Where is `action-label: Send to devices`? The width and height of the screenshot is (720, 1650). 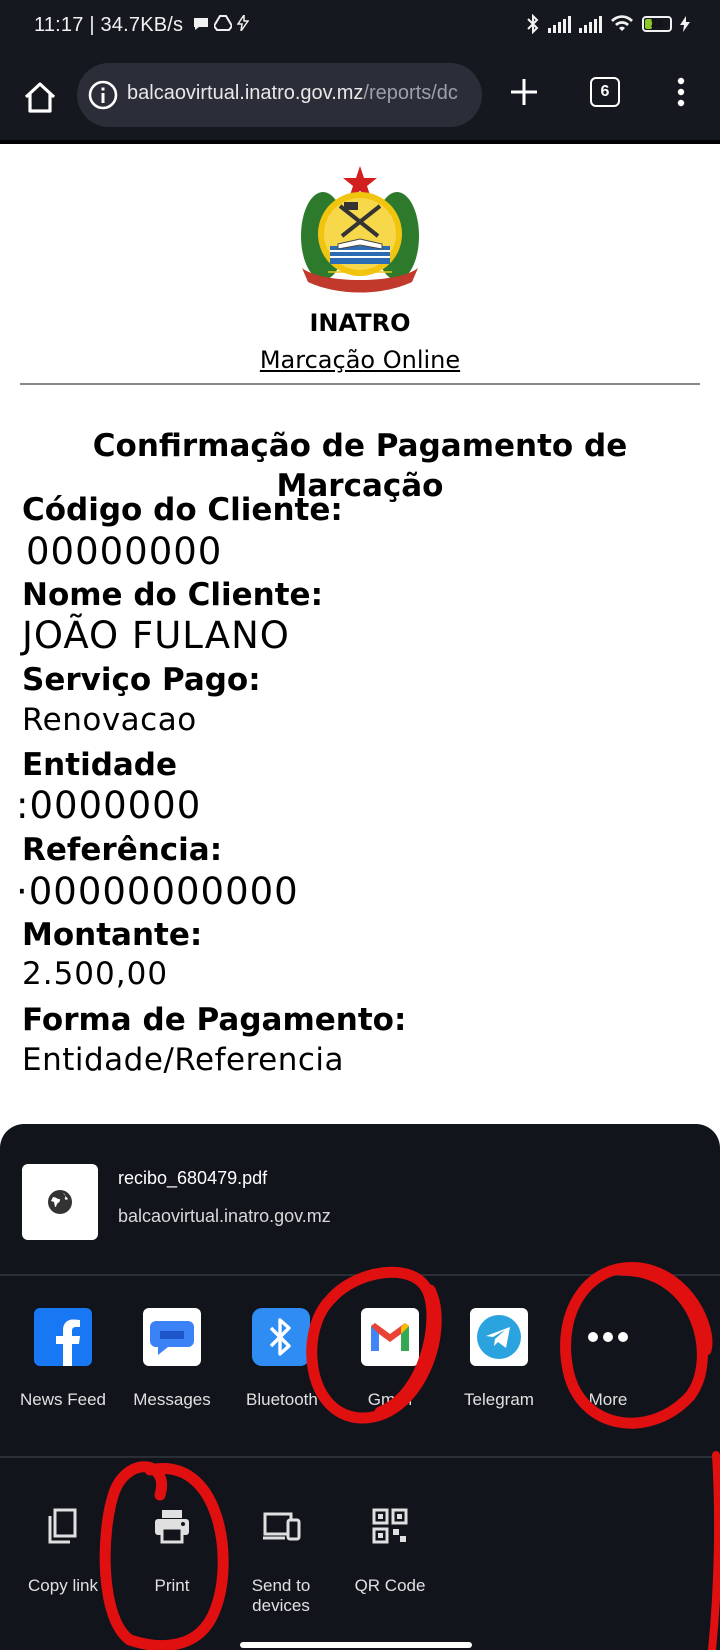
action-label: Send to devices is located at coordinates (281, 1595).